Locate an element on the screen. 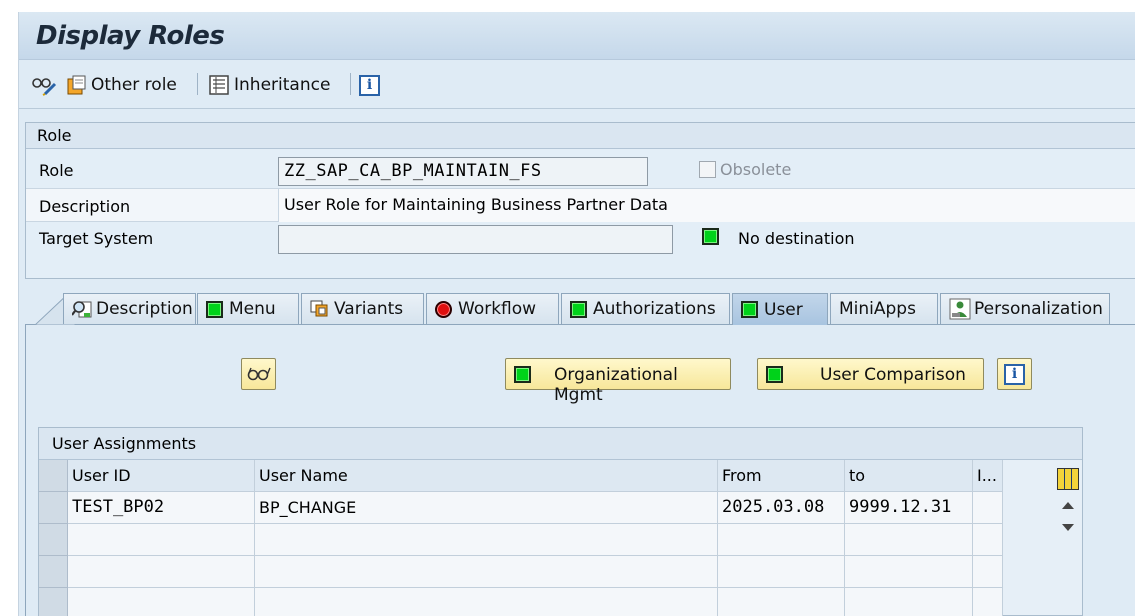 Image resolution: width=1135 pixels, height=616 pixels. tab-miniapps: MiniApps is located at coordinates (884, 308).